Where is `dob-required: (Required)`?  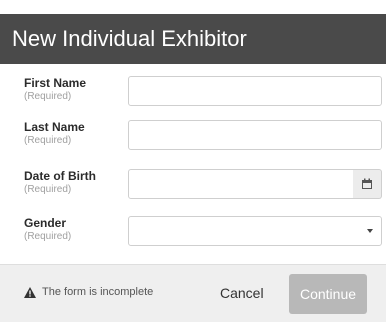 dob-required: (Required) is located at coordinates (48, 189).